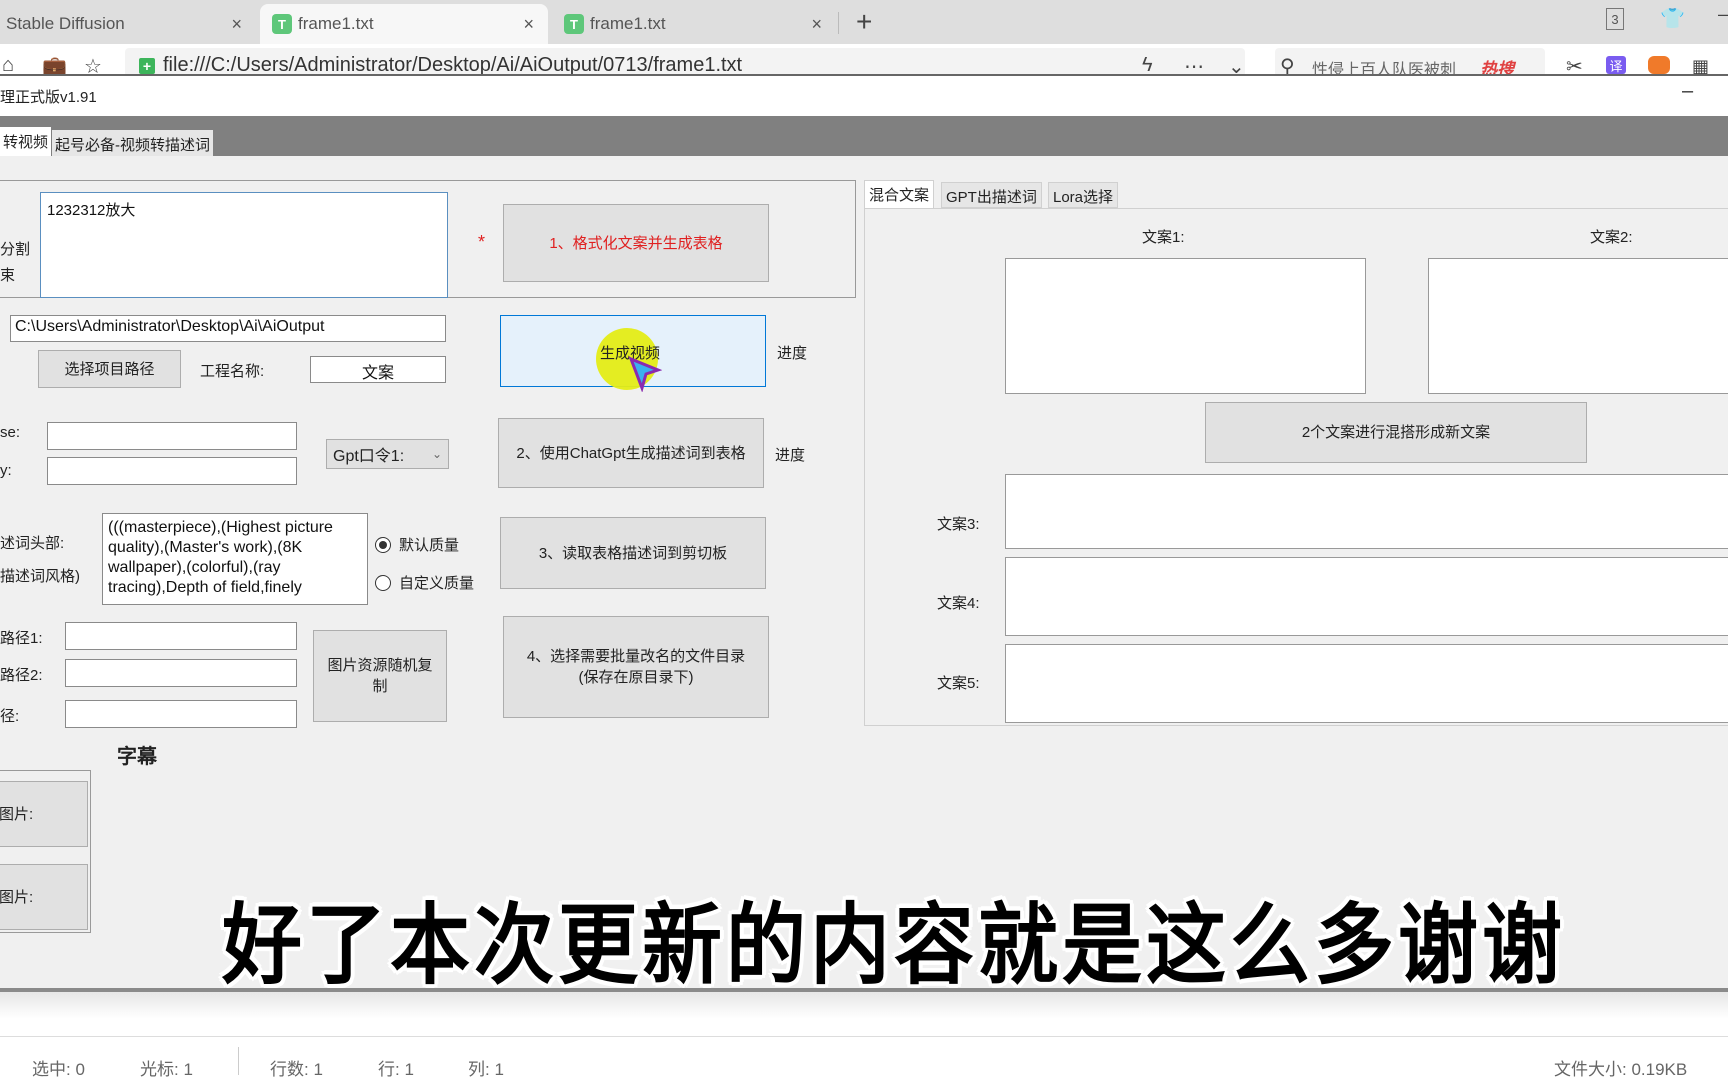 The height and width of the screenshot is (1080, 1728). What do you see at coordinates (296, 1069) in the screenshot?
I see `status-line-count: 行数: 1` at bounding box center [296, 1069].